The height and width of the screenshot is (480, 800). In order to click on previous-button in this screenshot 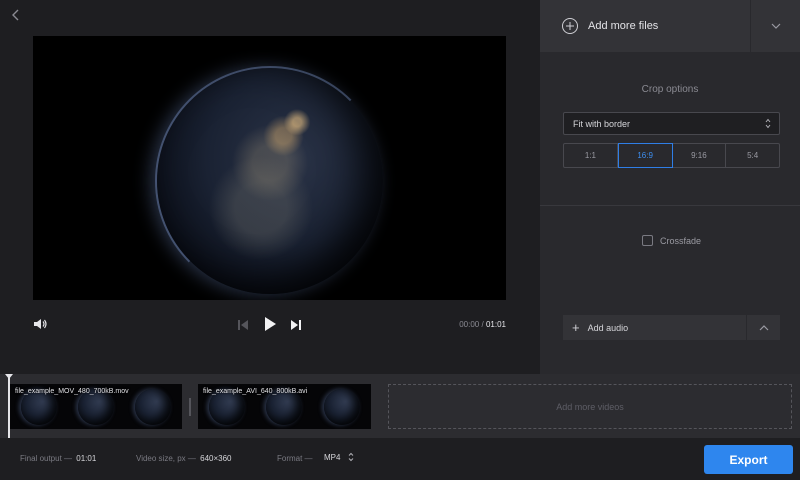, I will do `click(243, 324)`.